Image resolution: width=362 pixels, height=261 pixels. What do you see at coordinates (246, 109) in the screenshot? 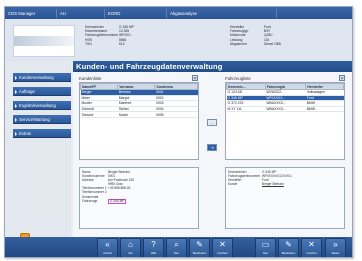
I see `table-cell: M XY 111` at bounding box center [246, 109].